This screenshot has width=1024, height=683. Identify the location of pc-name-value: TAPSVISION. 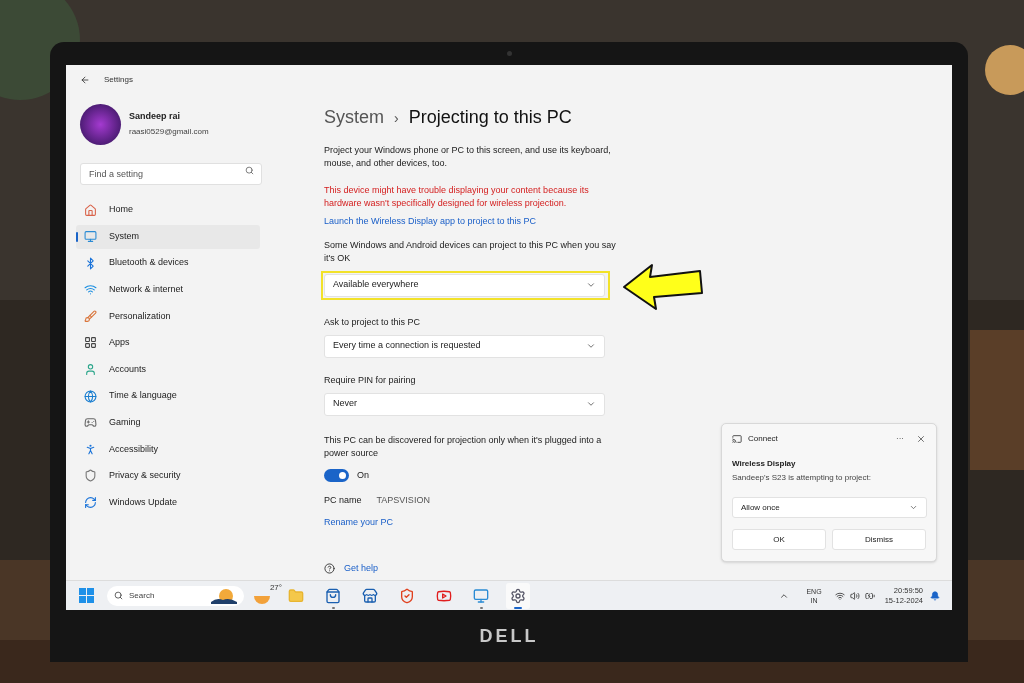
(403, 500).